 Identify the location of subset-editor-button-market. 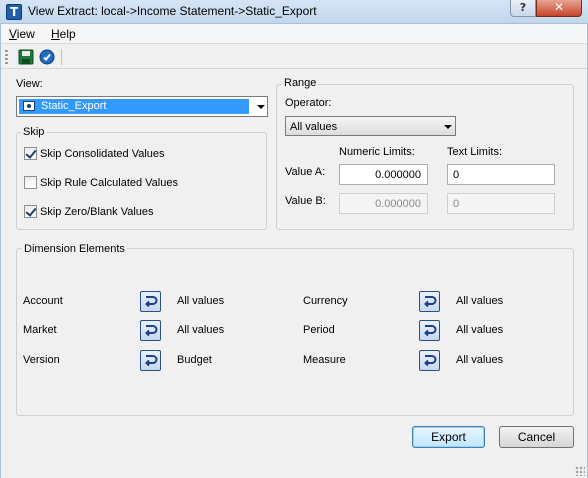
(150, 330).